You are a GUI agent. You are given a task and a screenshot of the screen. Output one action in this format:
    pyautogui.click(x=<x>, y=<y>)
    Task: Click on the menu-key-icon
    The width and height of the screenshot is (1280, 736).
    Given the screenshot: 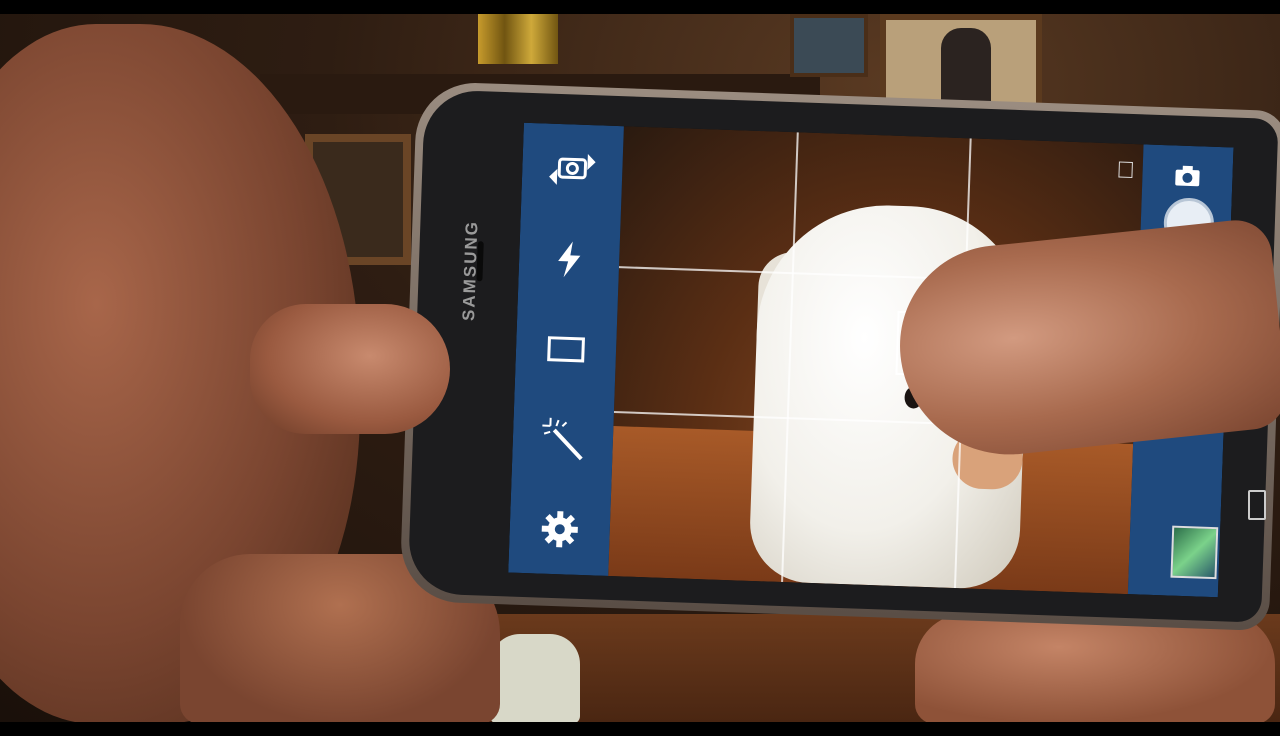 What is the action you would take?
    pyautogui.click(x=1257, y=505)
    